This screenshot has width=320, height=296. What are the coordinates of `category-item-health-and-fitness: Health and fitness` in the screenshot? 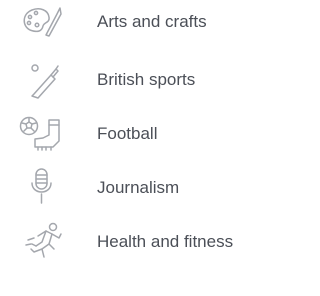 It's located at (141, 242).